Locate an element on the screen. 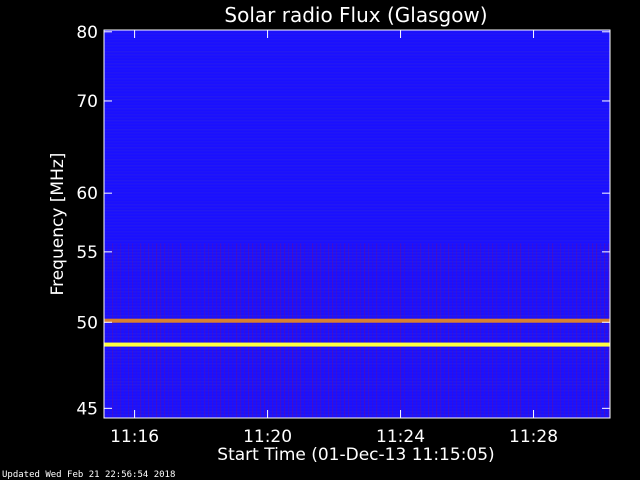 The height and width of the screenshot is (480, 640). x-tick-label: 11:24 is located at coordinates (400, 437).